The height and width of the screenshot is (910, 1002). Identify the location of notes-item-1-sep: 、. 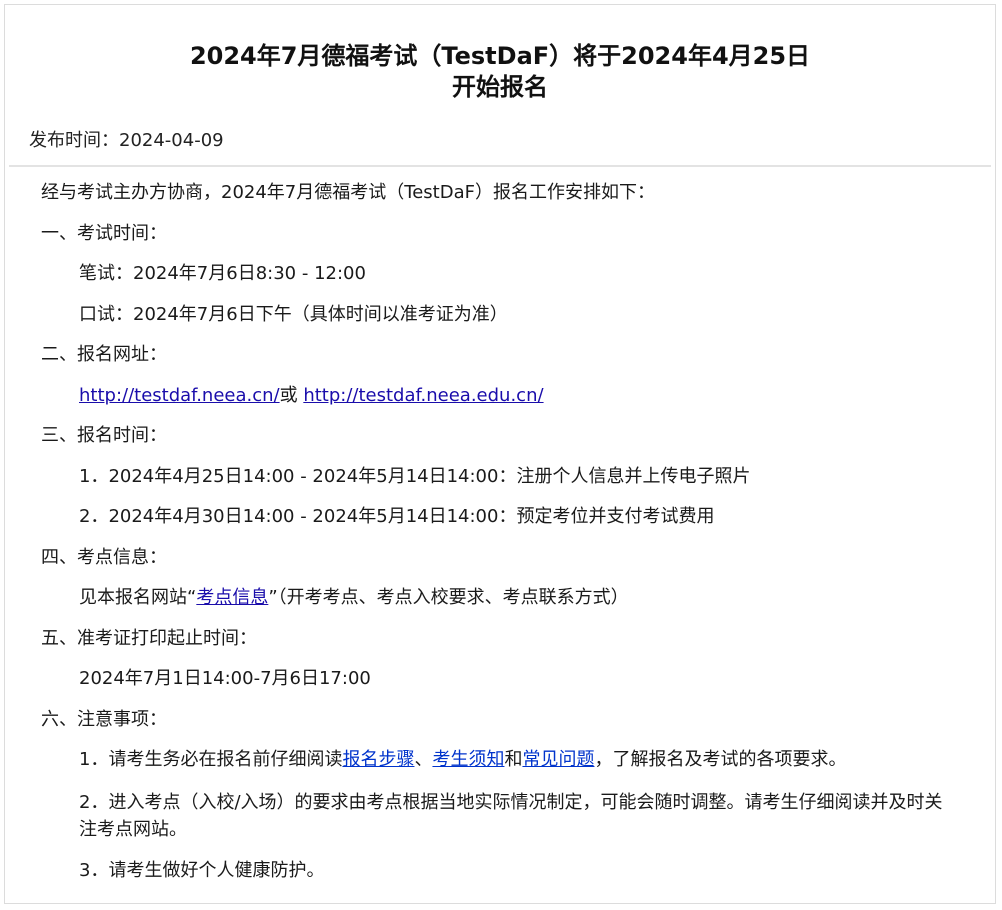
(423, 759).